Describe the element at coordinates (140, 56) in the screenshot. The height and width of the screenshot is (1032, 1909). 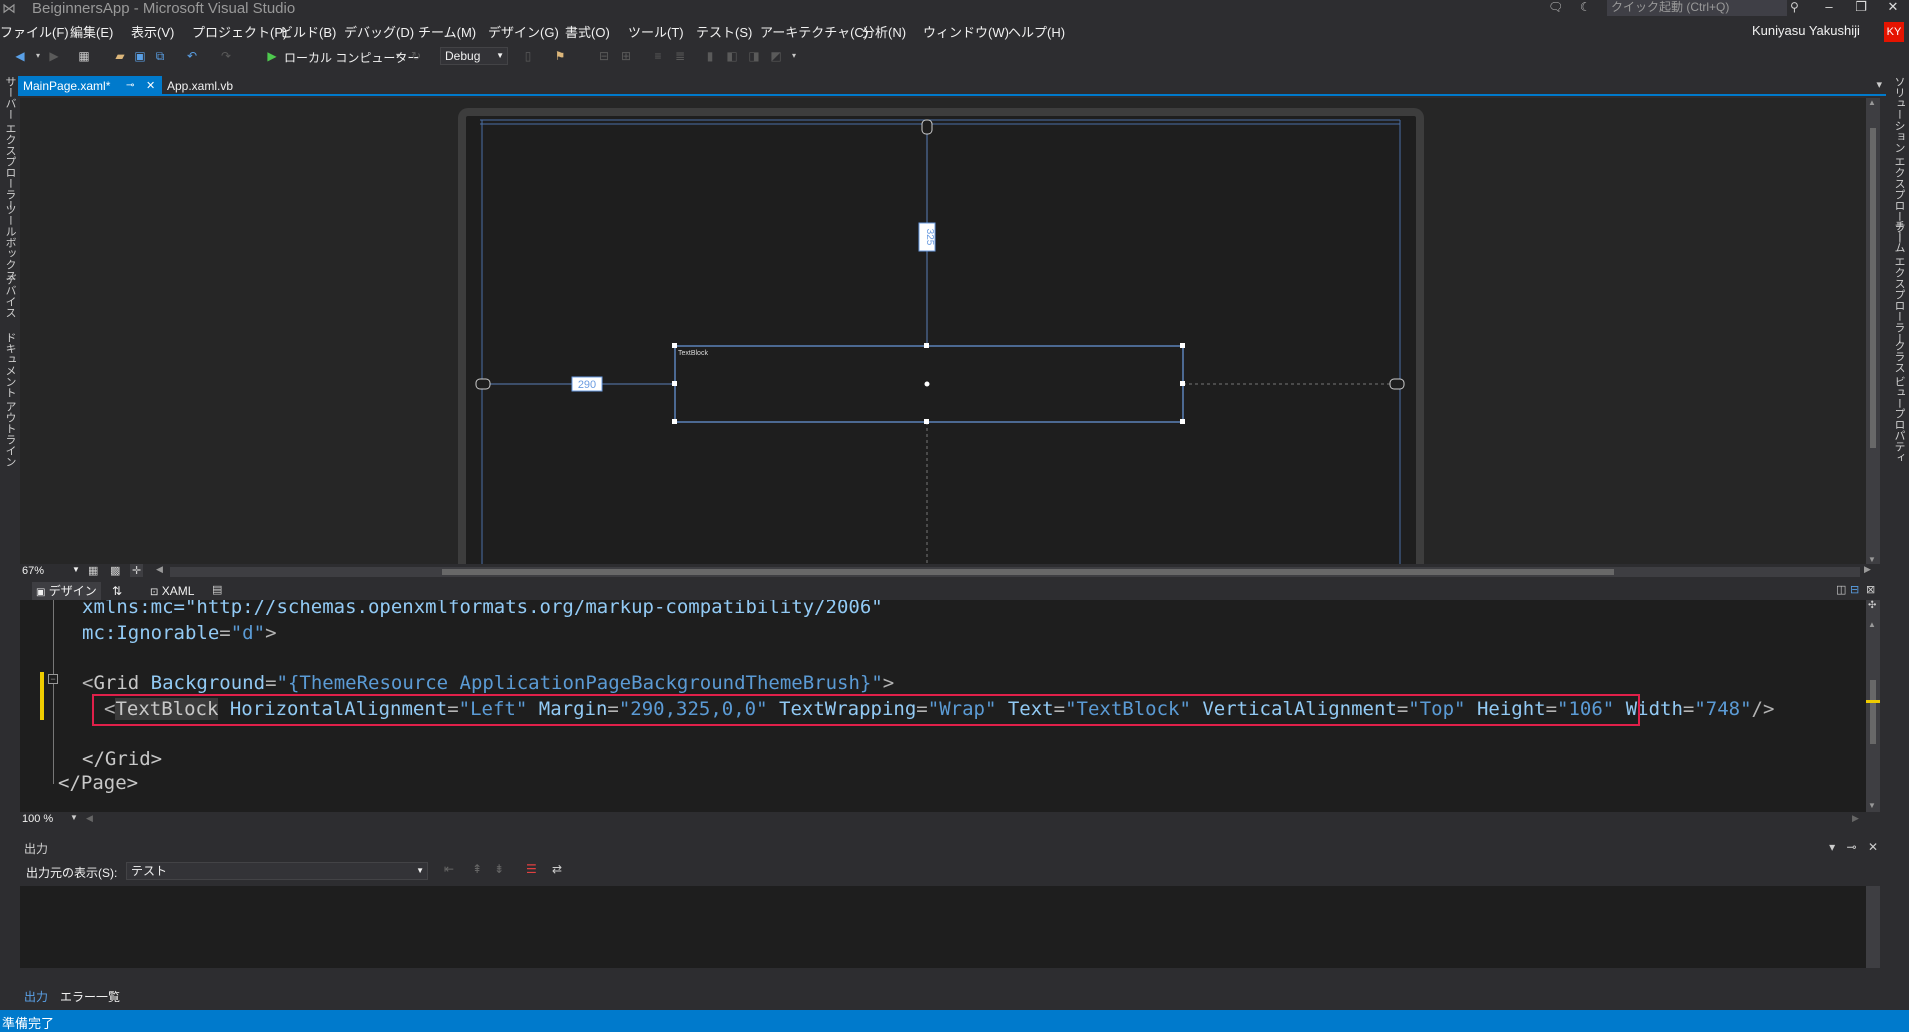
I see `save-icon: ▣` at that location.